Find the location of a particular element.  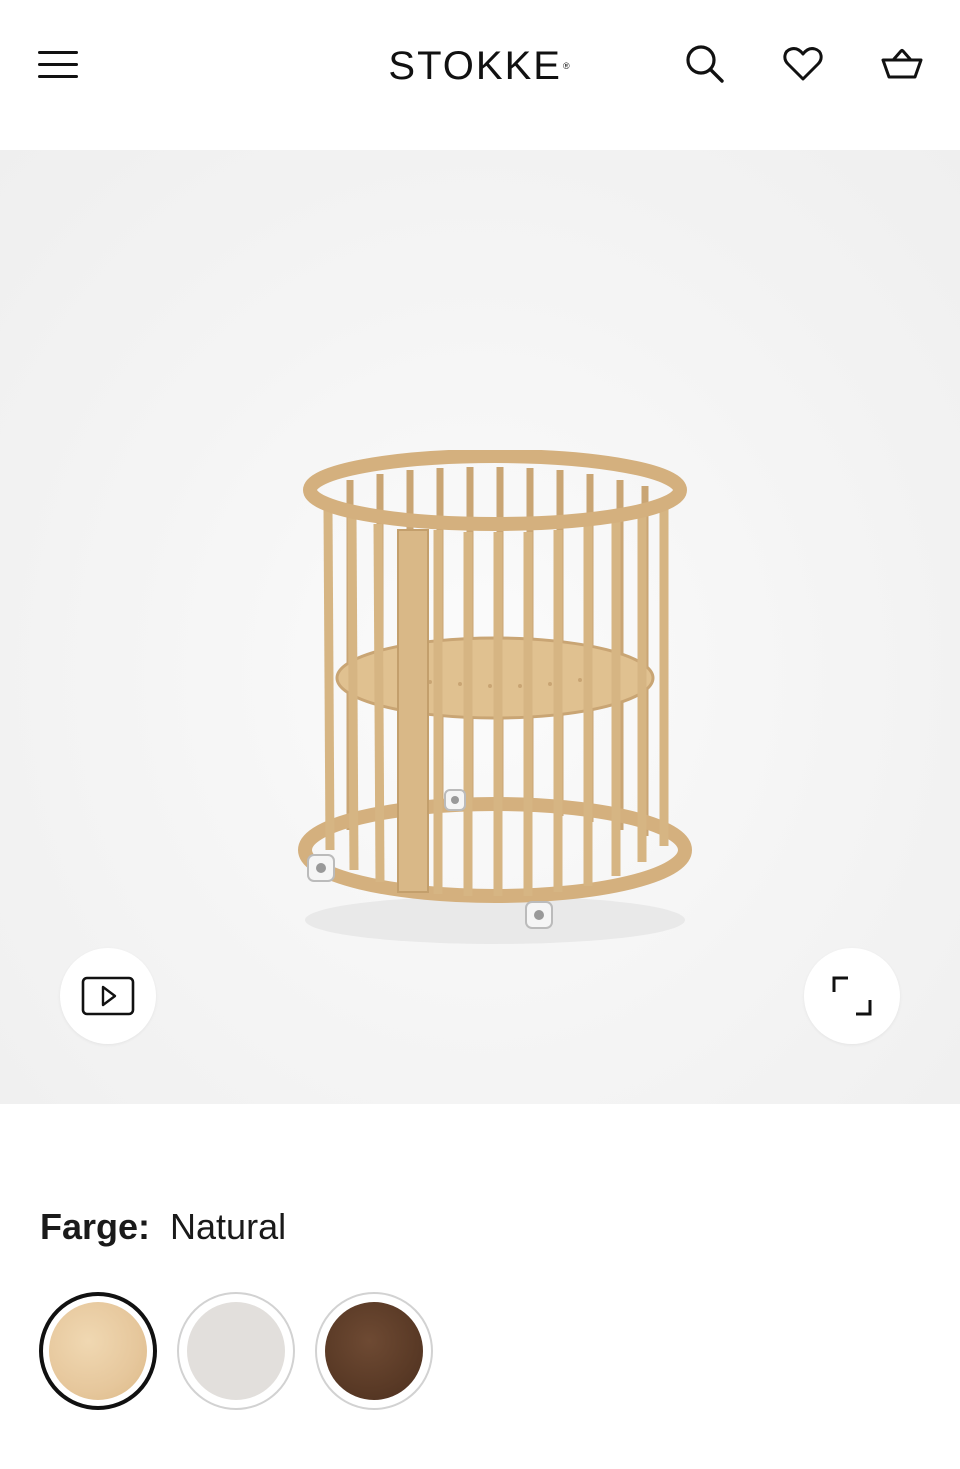

logo-registered-mark: ® is located at coordinates (567, 66).